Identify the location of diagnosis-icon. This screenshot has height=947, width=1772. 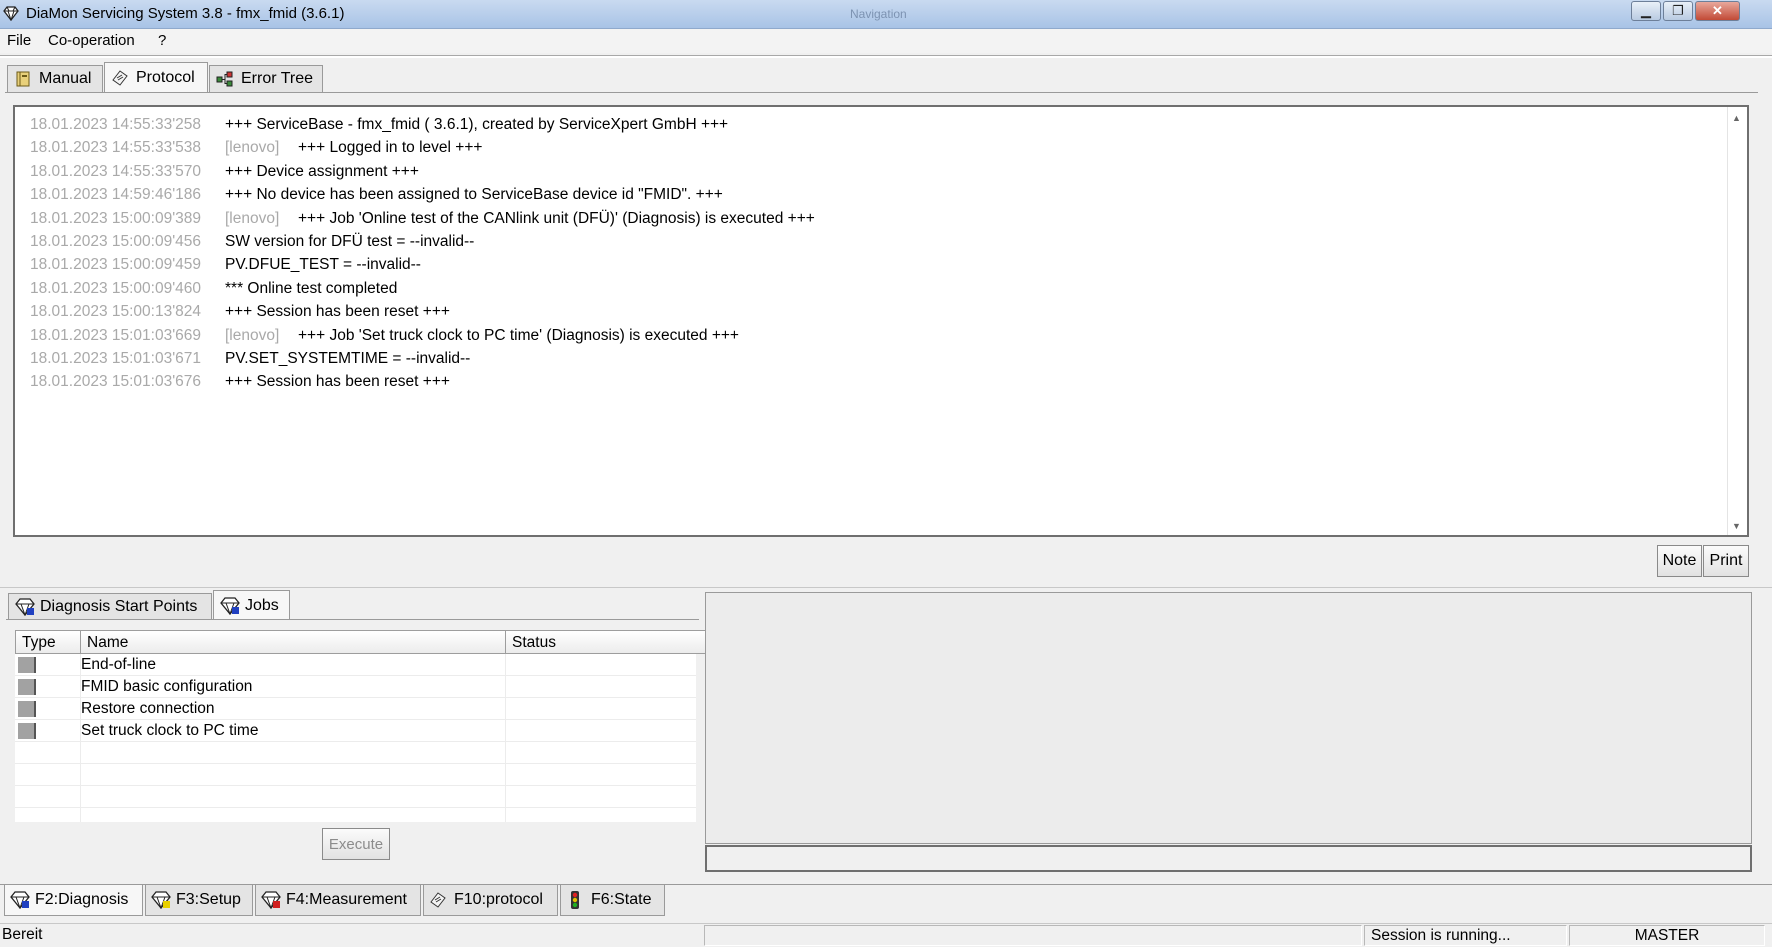
(20, 899).